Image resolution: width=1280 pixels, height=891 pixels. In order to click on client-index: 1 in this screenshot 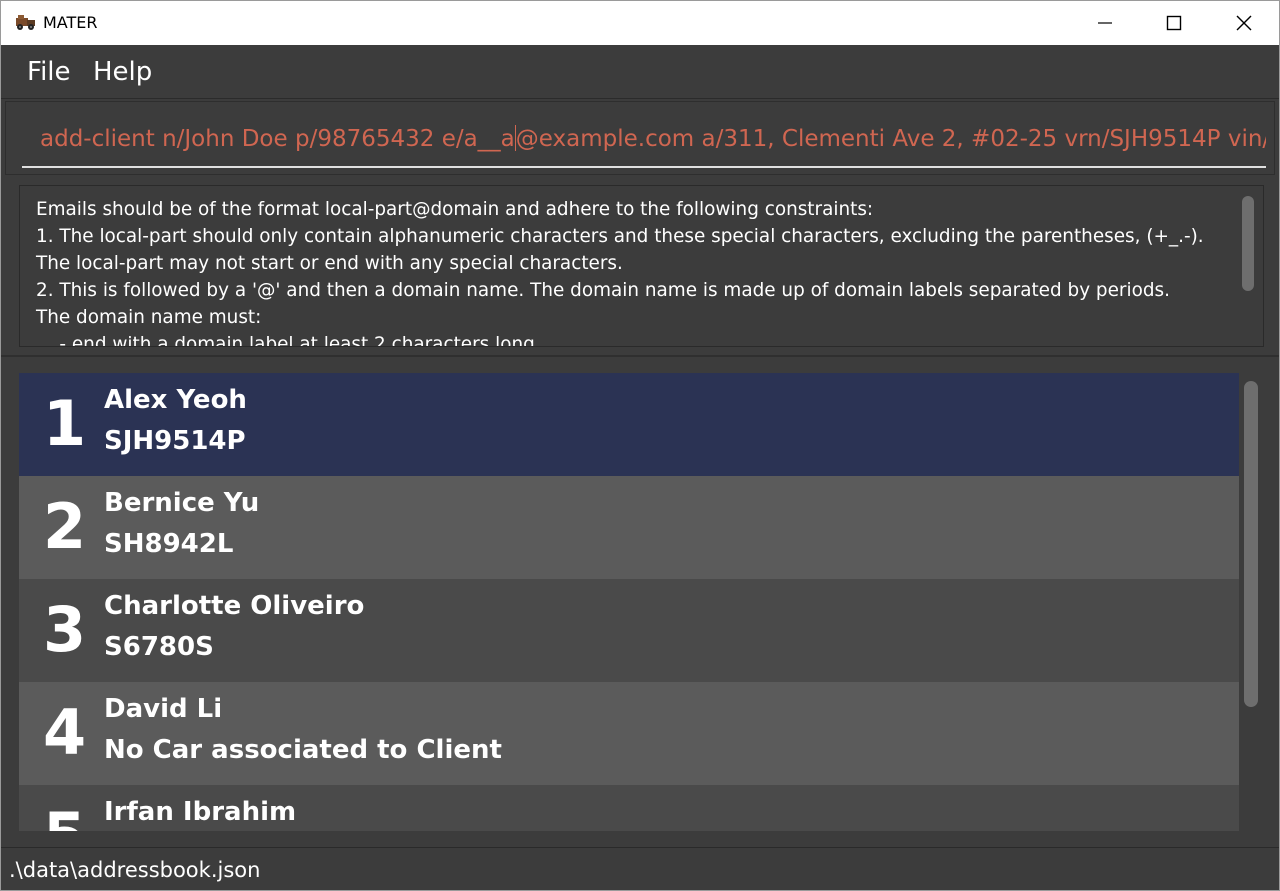, I will do `click(65, 423)`.